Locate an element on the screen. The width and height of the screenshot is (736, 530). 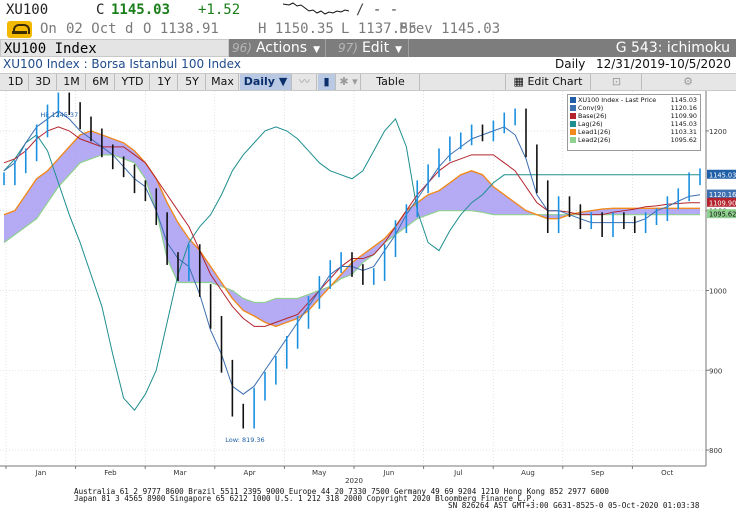
y-tick-label: 900 is located at coordinates (715, 371).